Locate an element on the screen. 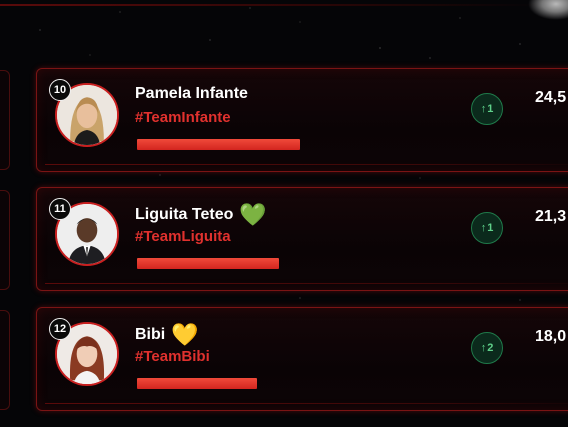  contestant-name: Liguita Teteo 💚 is located at coordinates (201, 215).